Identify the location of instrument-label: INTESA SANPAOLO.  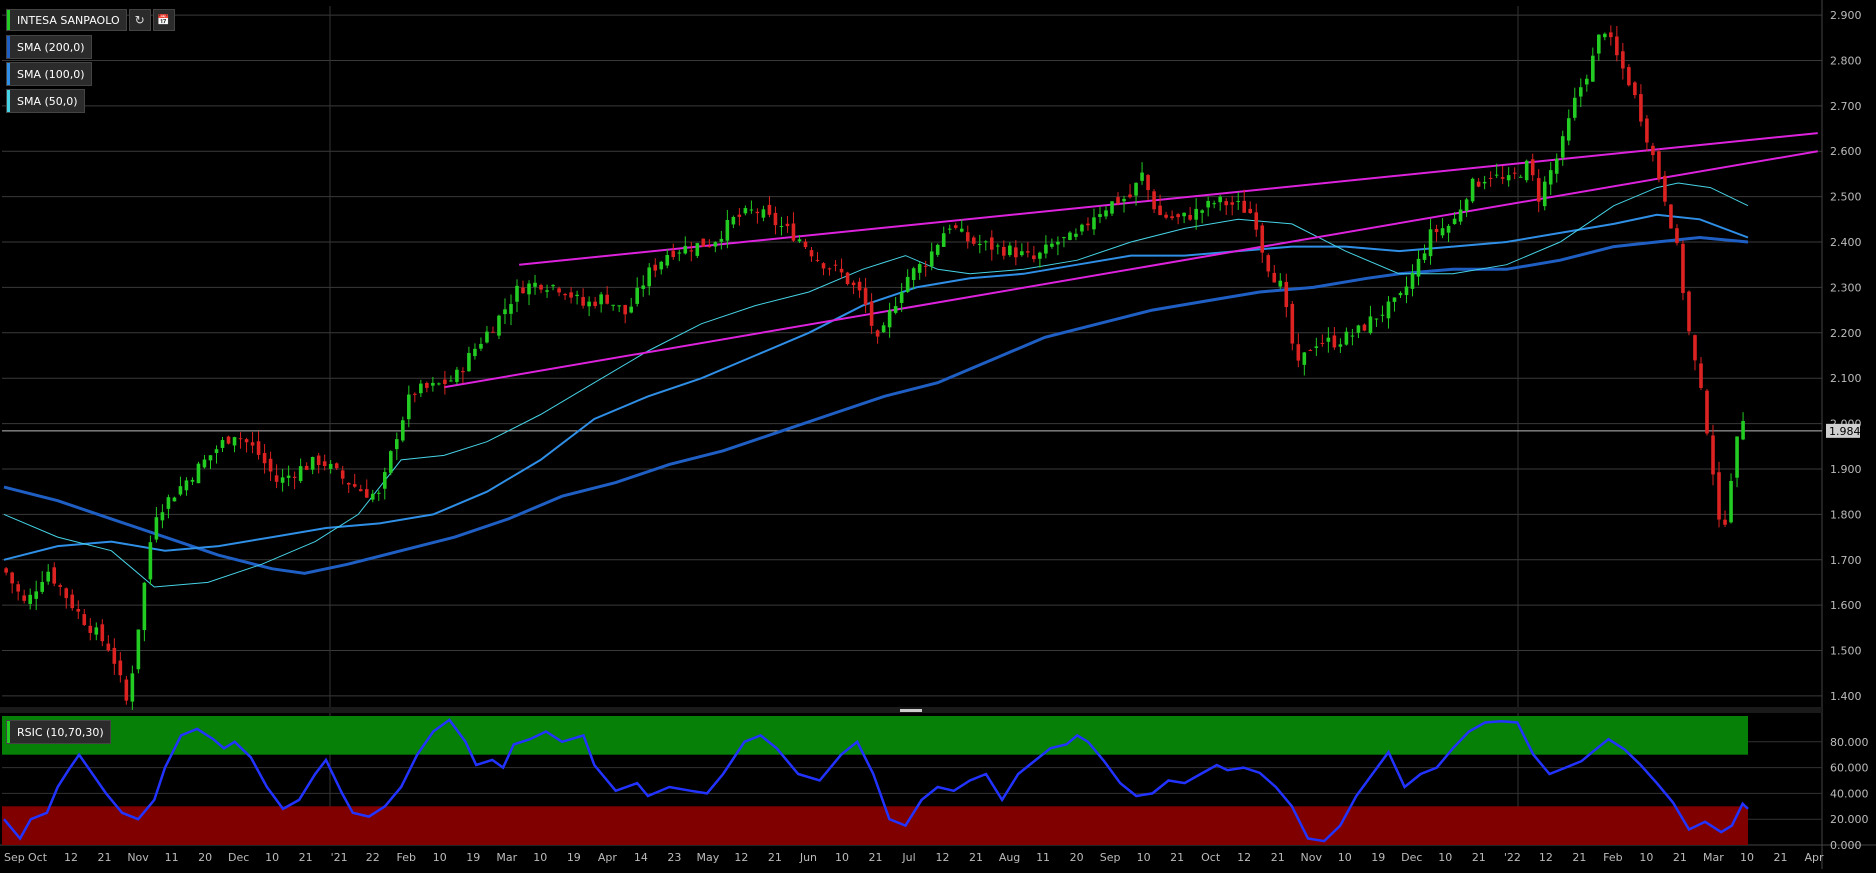
(66, 20).